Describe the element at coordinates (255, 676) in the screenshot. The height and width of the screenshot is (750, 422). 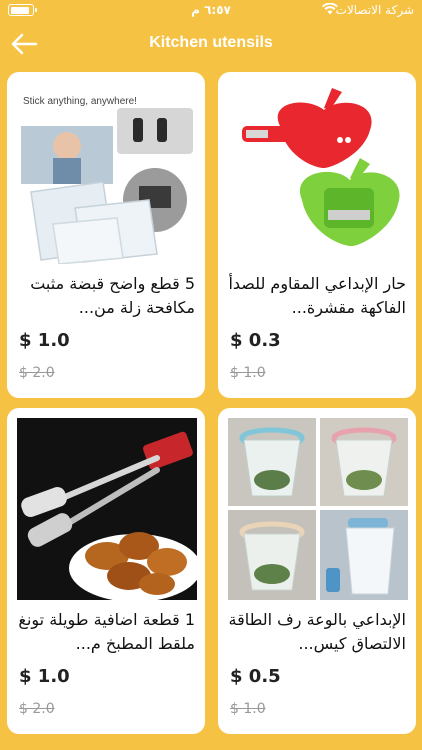
I see `product-price: $ 0.5` at that location.